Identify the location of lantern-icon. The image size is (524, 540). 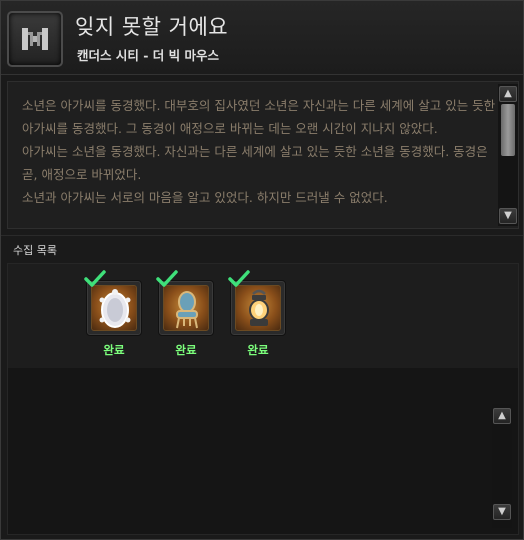
(258, 308).